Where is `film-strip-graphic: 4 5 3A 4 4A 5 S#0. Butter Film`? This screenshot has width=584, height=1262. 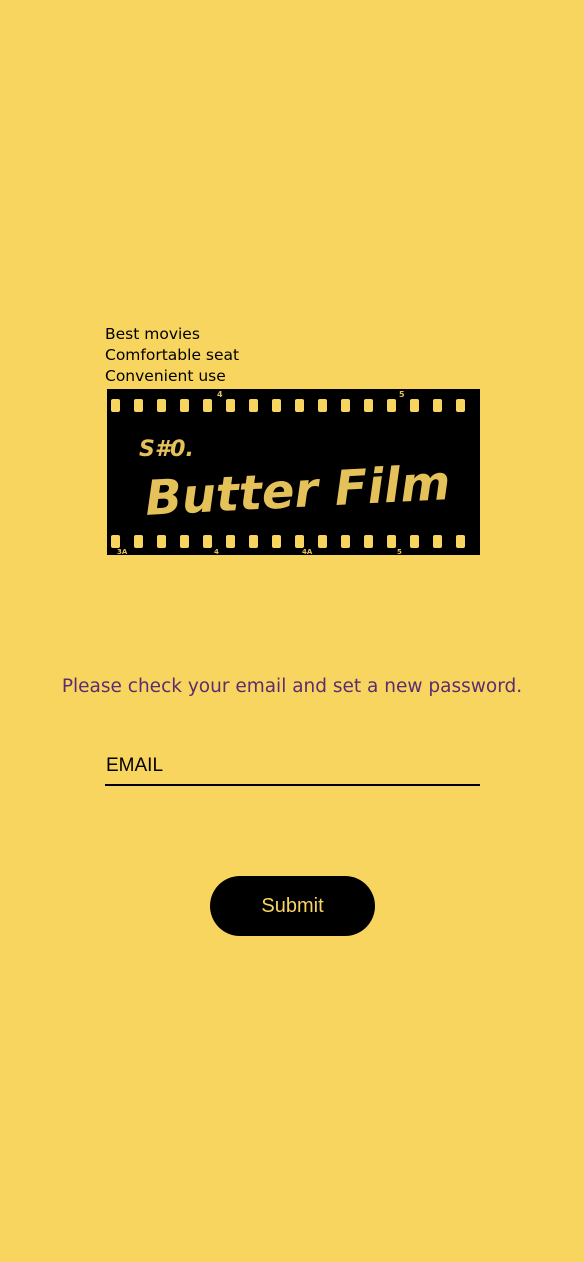 film-strip-graphic: 4 5 3A 4 4A 5 S#0. Butter Film is located at coordinates (288, 472).